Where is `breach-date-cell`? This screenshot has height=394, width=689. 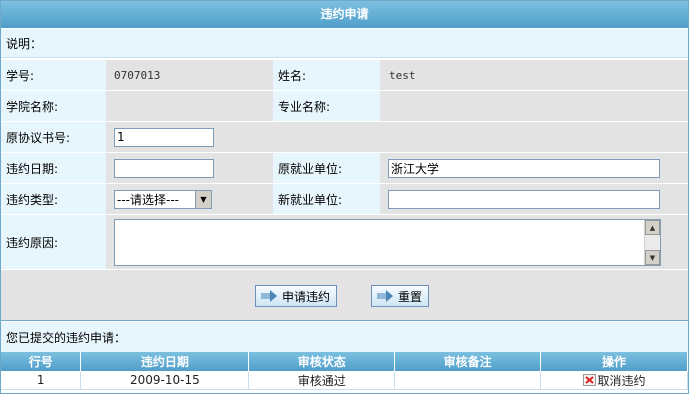
breach-date-cell is located at coordinates (189, 168).